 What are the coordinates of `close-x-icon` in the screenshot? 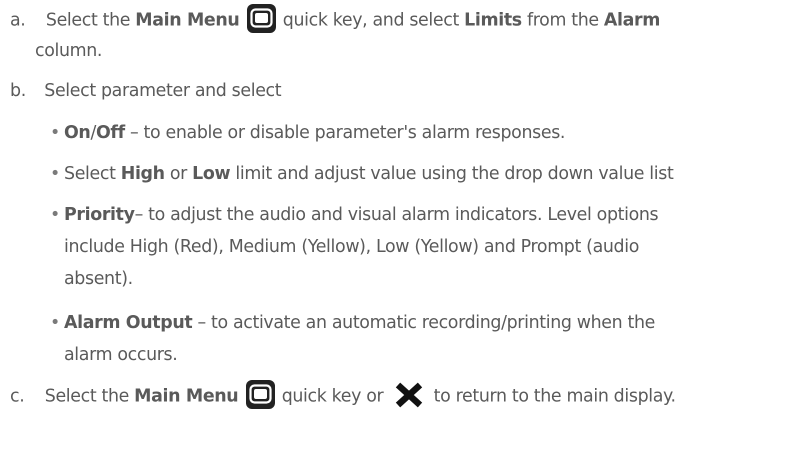 It's located at (409, 395).